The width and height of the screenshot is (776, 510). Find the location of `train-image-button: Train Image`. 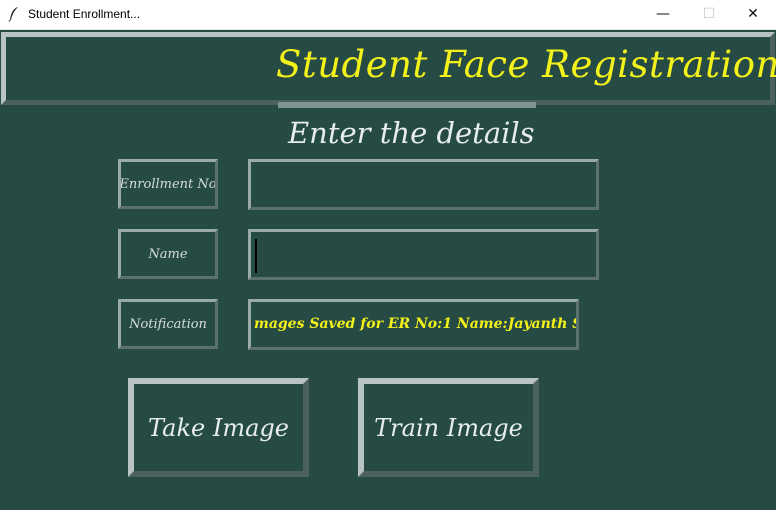

train-image-button: Train Image is located at coordinates (448, 427).